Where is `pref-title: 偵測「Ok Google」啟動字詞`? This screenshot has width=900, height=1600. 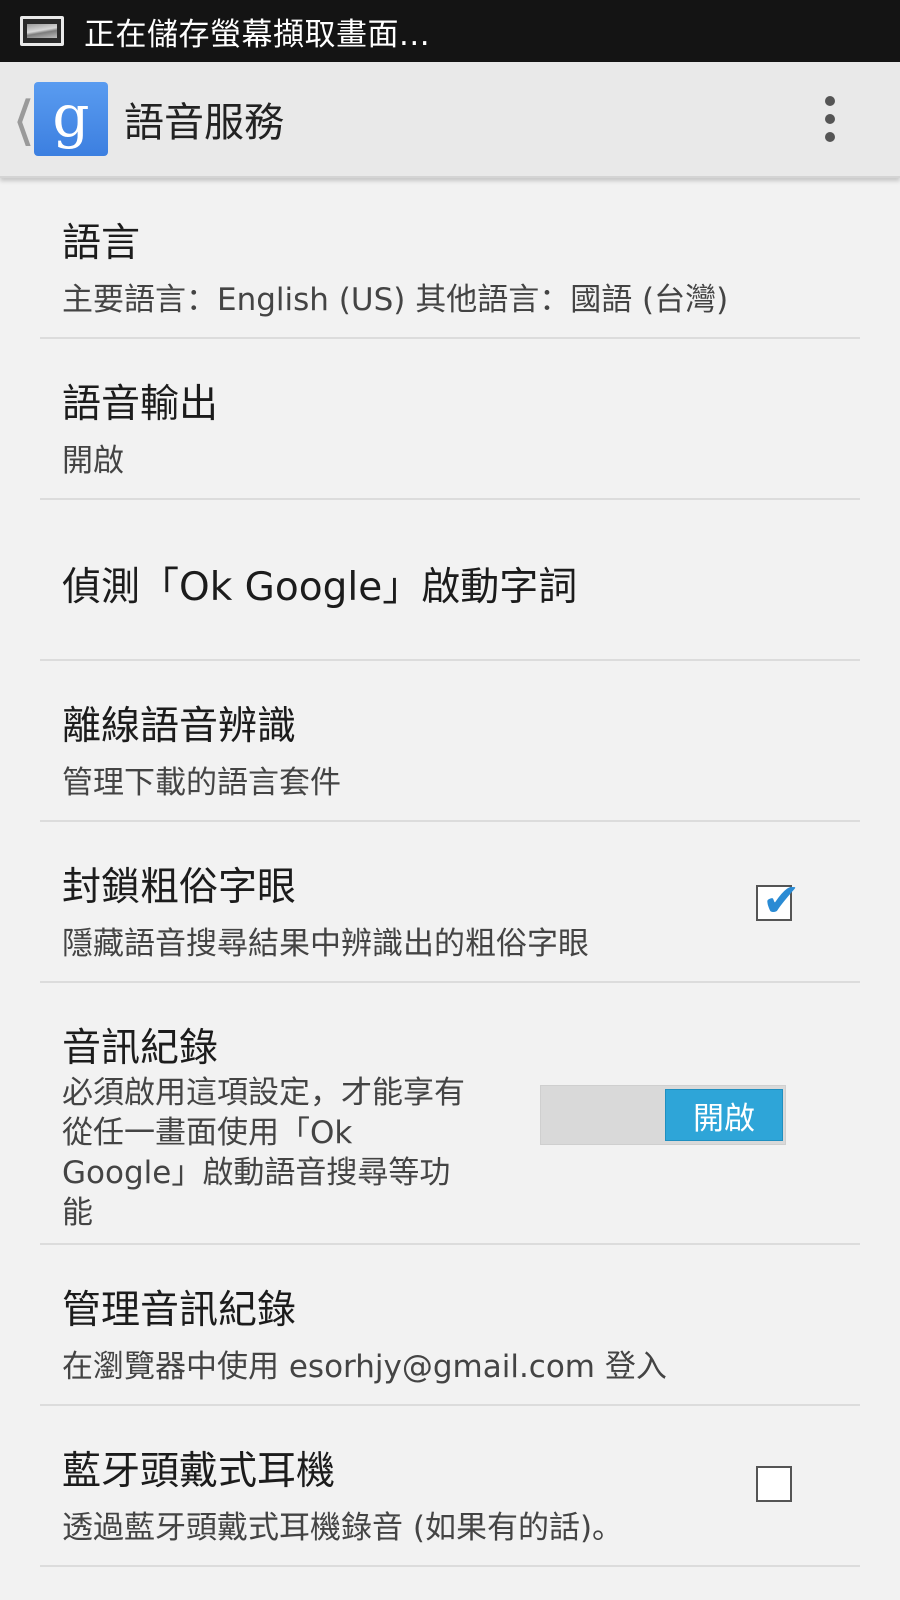 pref-title: 偵測「Ok Google」啟動字詞 is located at coordinates (320, 587).